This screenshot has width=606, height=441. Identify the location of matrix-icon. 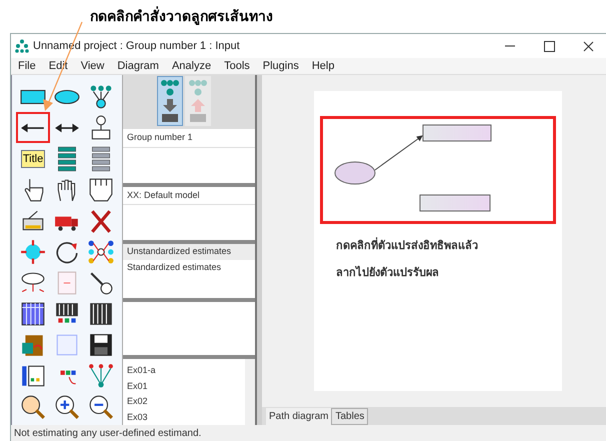
(33, 375).